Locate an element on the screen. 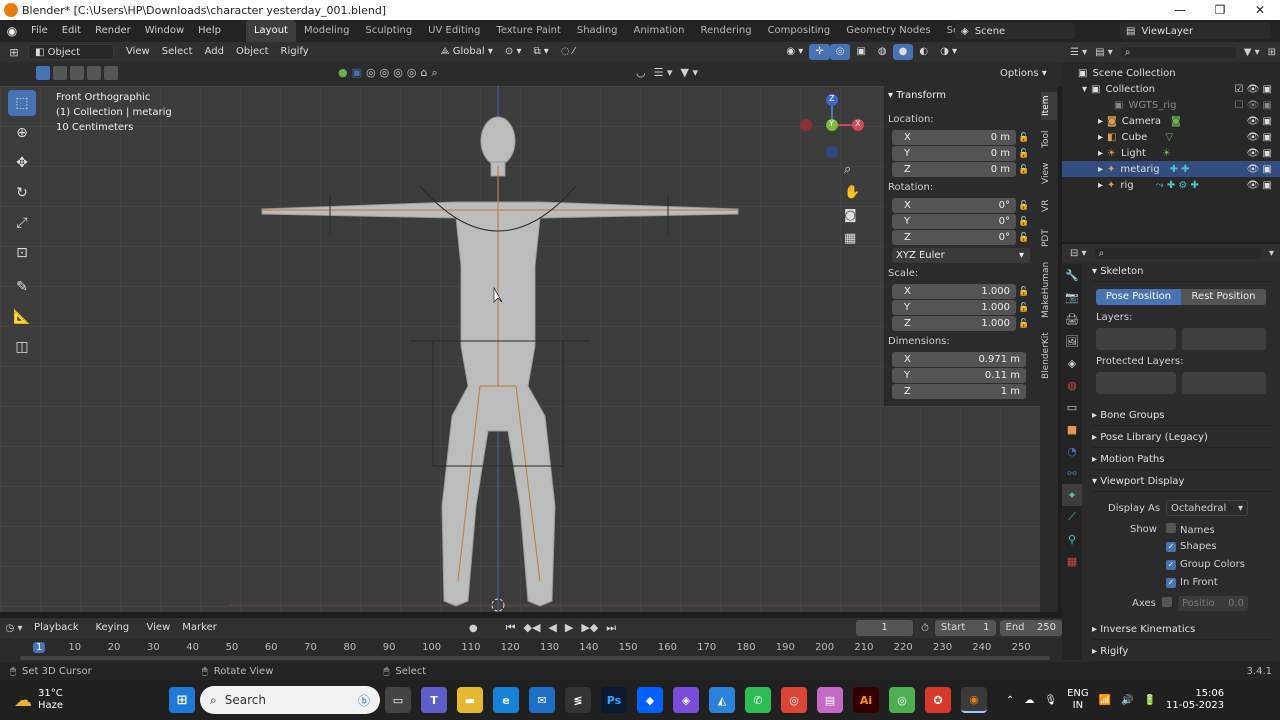 The width and height of the screenshot is (1280, 720). tab-modeling: Modeling is located at coordinates (327, 31).